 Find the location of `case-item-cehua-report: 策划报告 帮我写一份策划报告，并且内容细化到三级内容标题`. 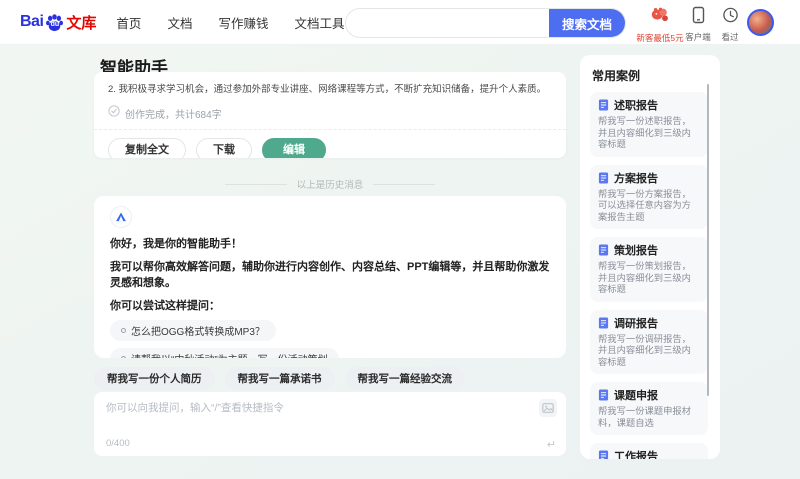

case-item-cehua-report: 策划报告 帮我写一份策划报告，并且内容细化到三级内容标题 is located at coordinates (649, 269).